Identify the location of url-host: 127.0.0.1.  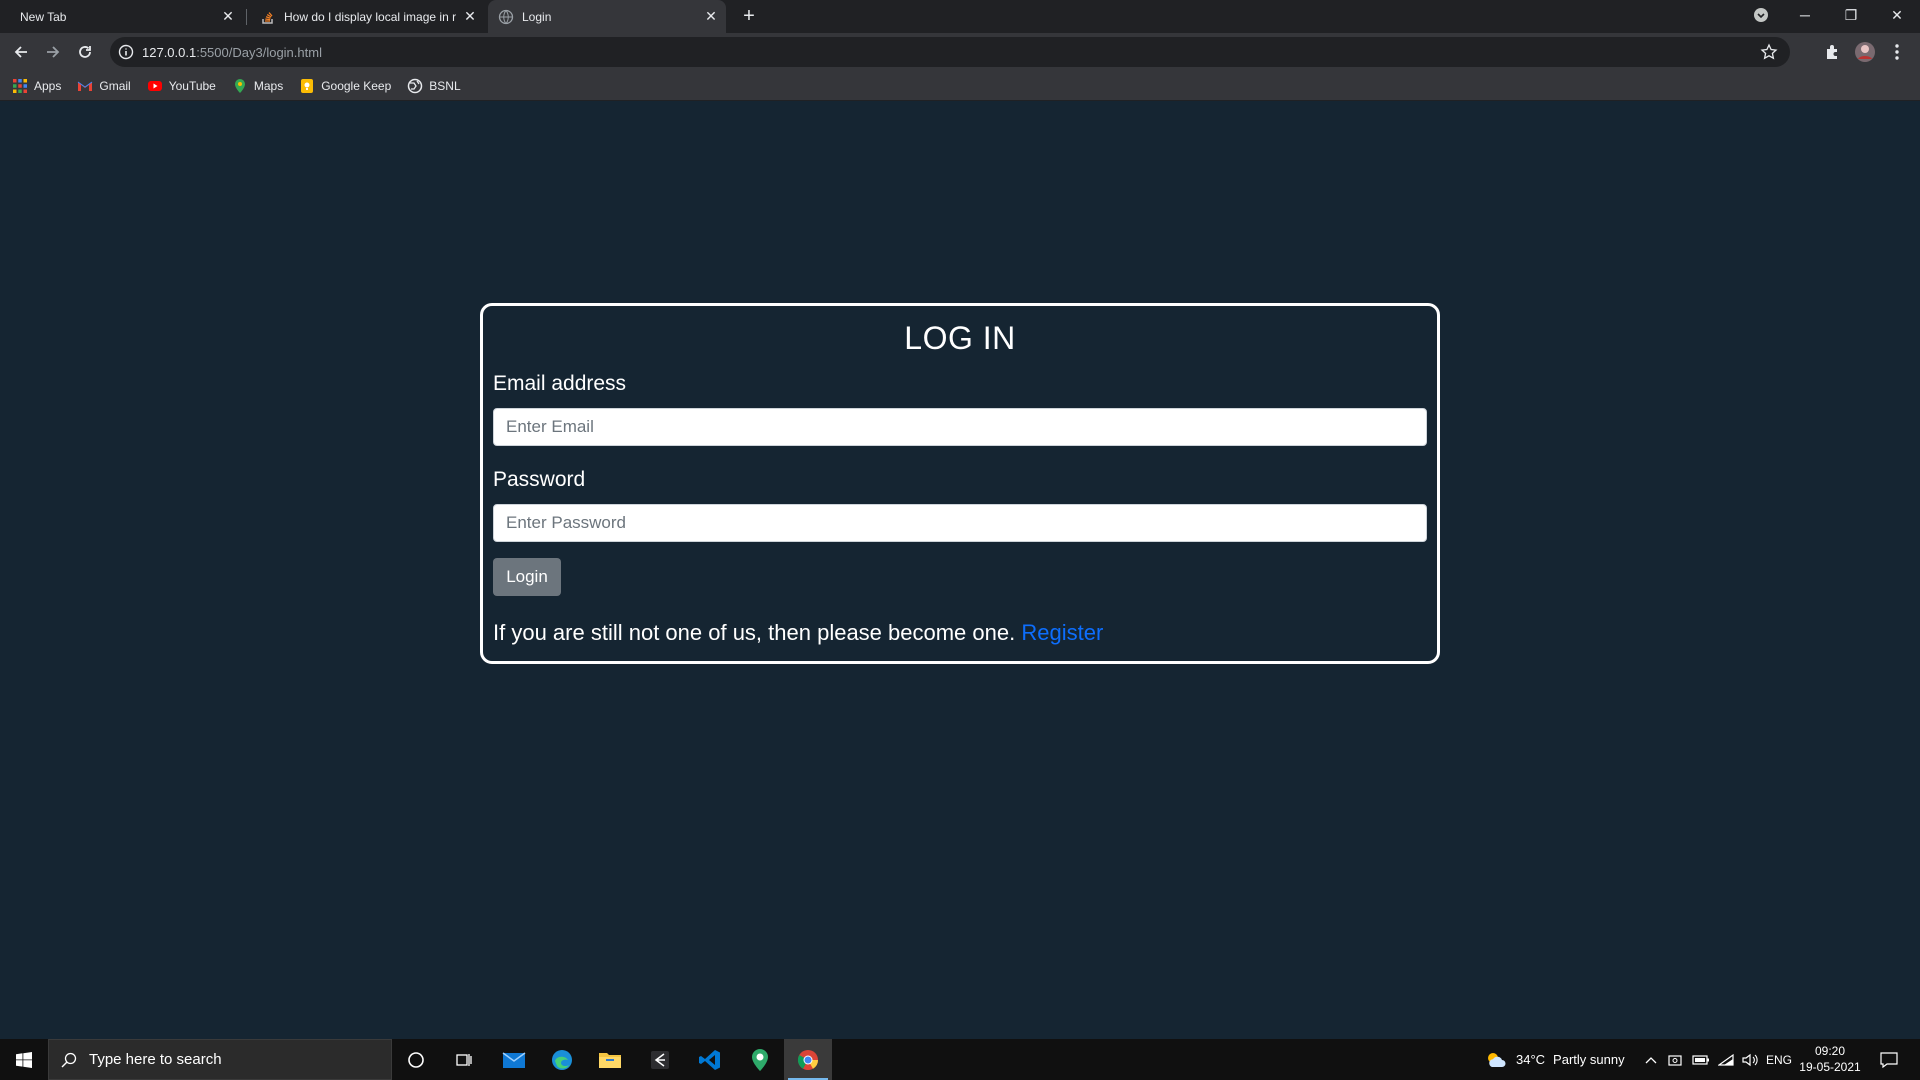
(169, 52).